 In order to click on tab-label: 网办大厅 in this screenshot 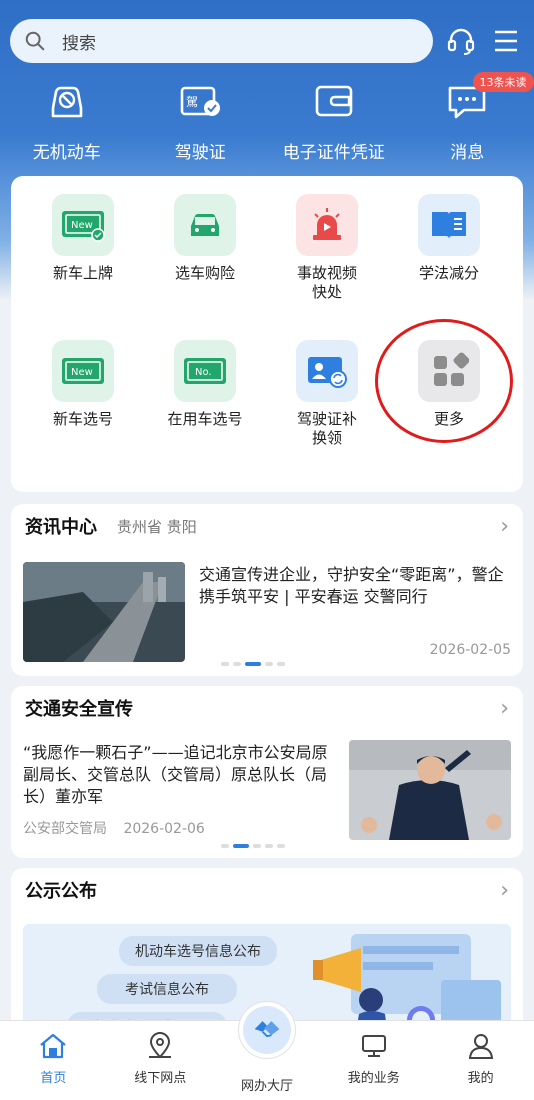, I will do `click(266, 1086)`.